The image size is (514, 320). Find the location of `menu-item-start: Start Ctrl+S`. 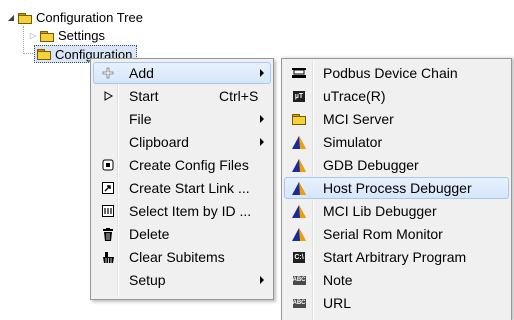

menu-item-start: Start Ctrl+S is located at coordinates (182, 96).